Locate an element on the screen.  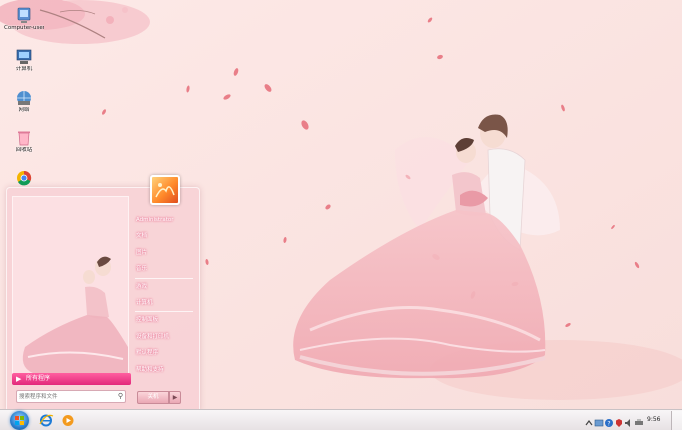
media-player-icon is located at coordinates (68, 420).